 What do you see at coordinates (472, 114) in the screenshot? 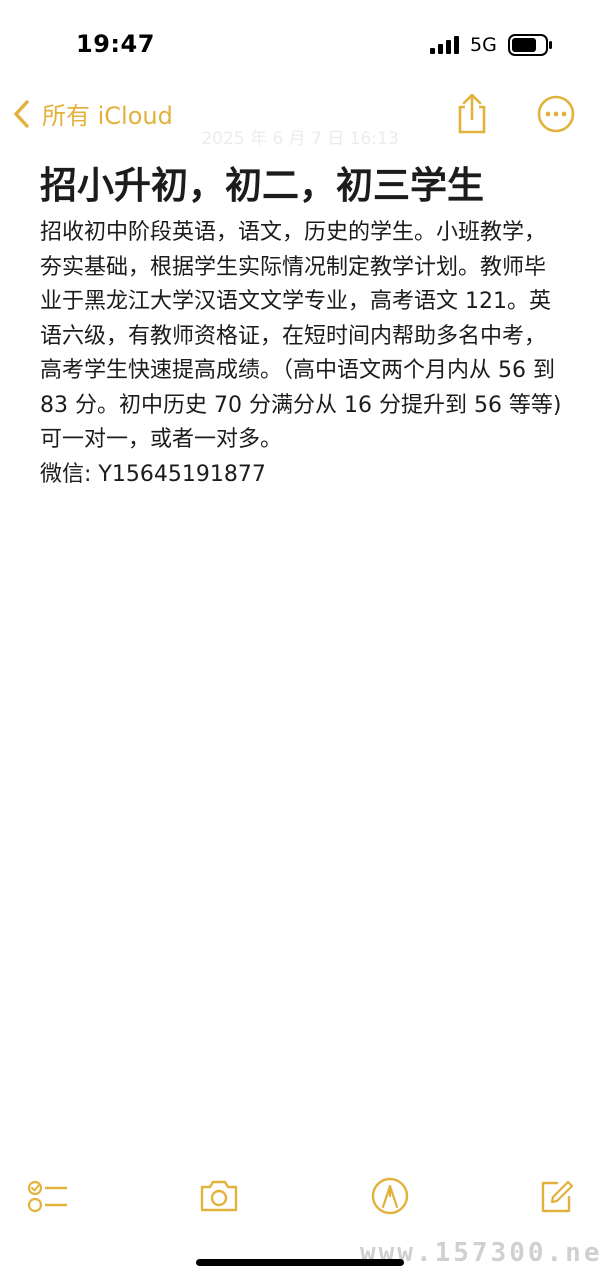
I see `share-icon` at bounding box center [472, 114].